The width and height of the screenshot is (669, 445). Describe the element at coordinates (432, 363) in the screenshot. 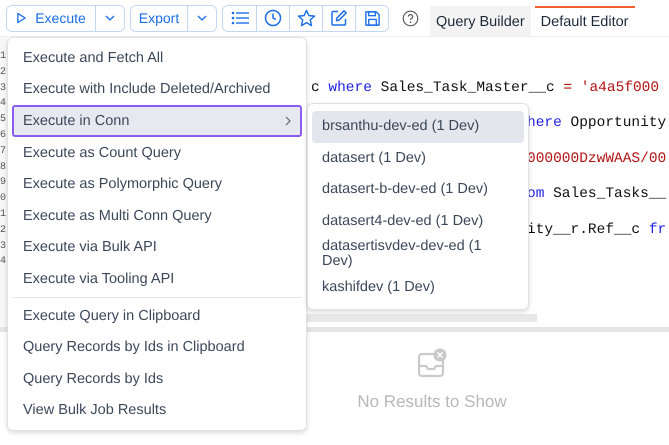

I see `empty-inbox-icon` at that location.